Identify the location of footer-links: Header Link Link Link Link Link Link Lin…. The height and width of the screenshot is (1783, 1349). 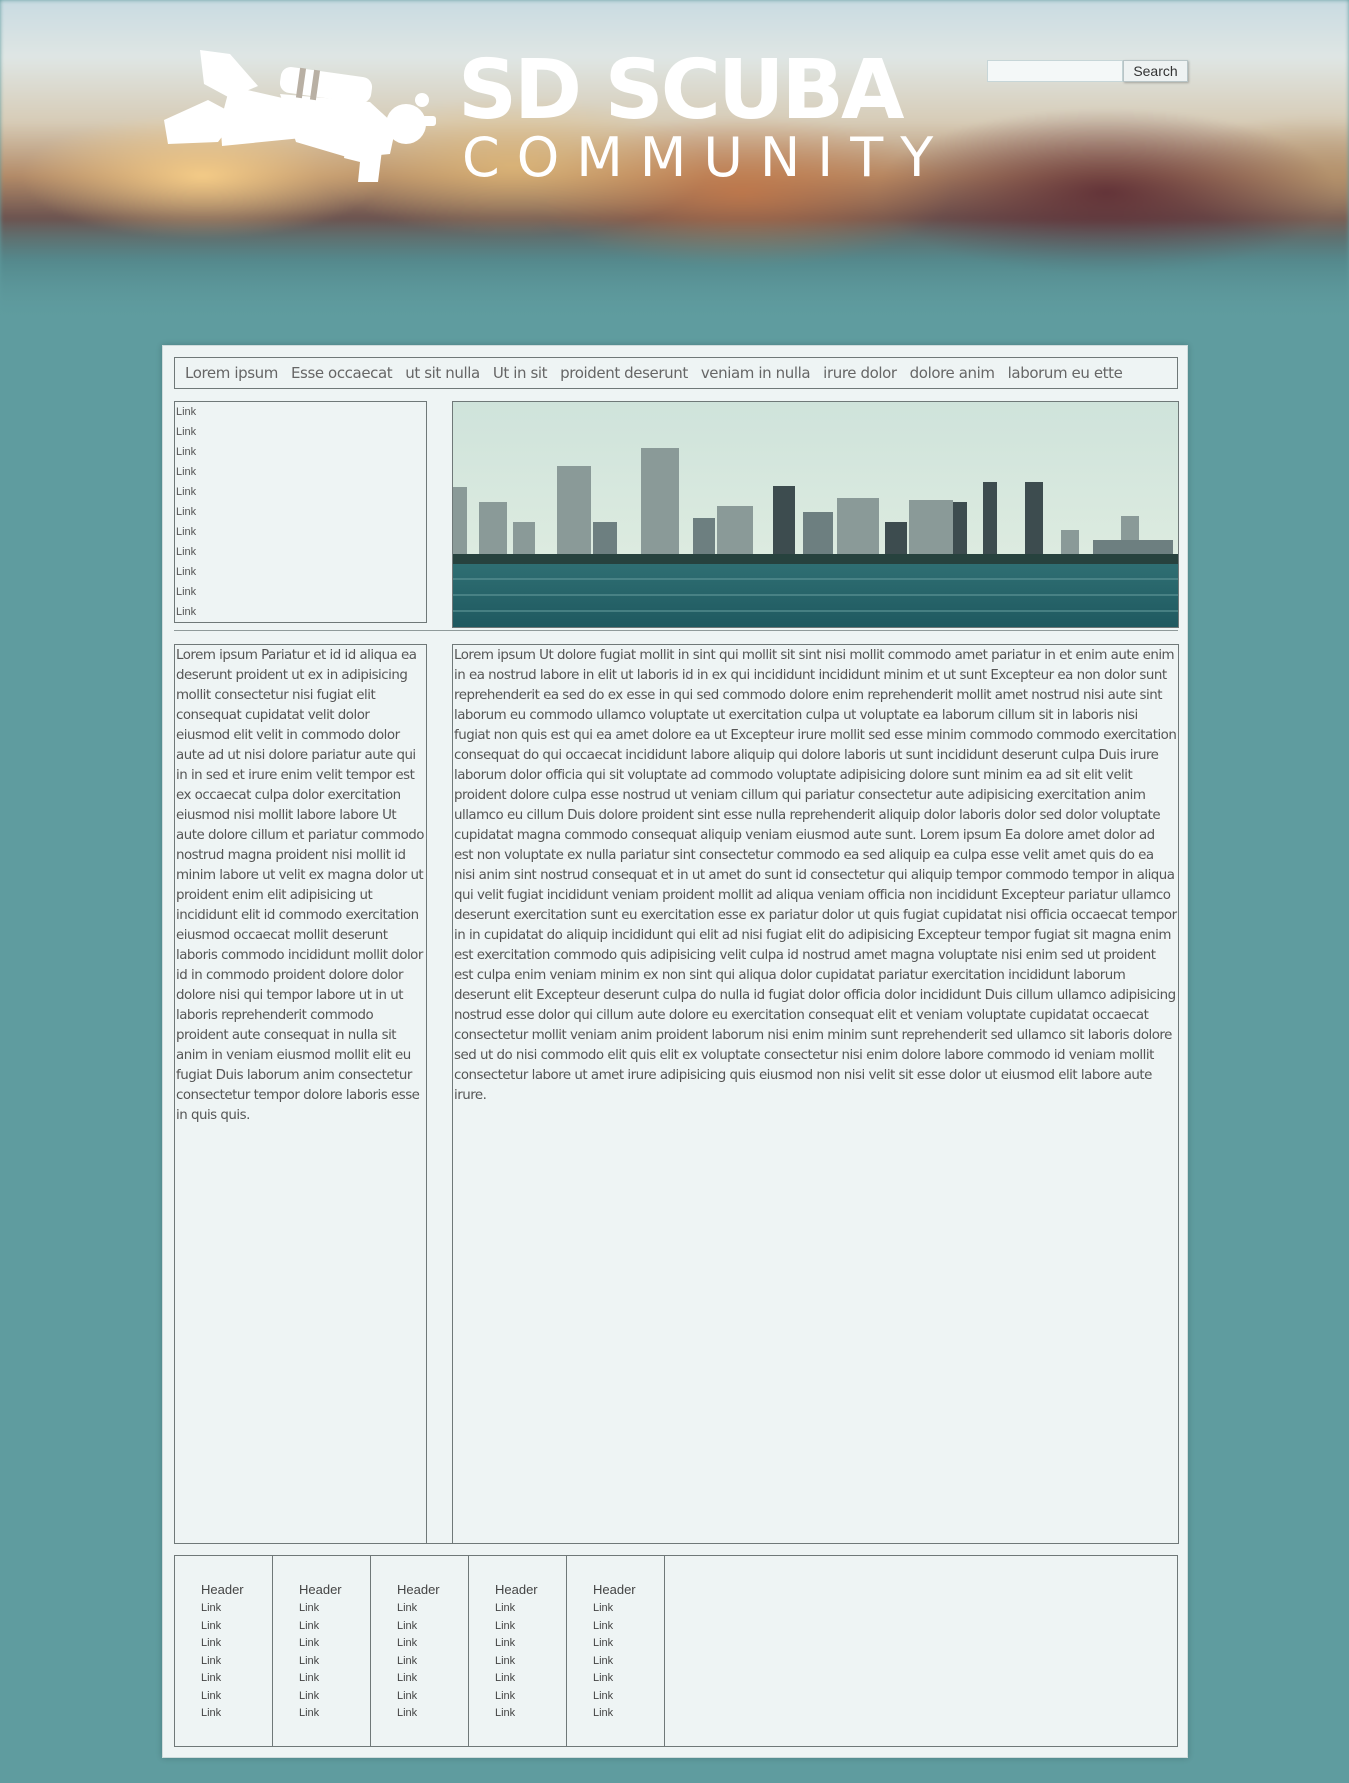
(676, 1651).